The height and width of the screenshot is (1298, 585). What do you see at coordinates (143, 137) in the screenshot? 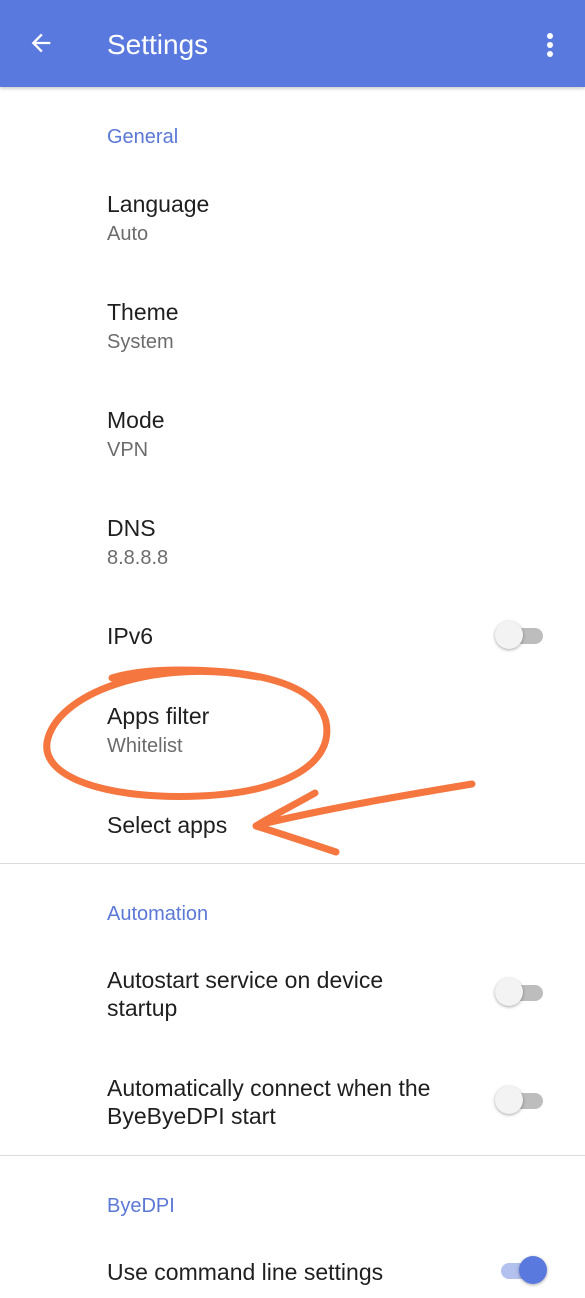
I see `section-header-general: General` at bounding box center [143, 137].